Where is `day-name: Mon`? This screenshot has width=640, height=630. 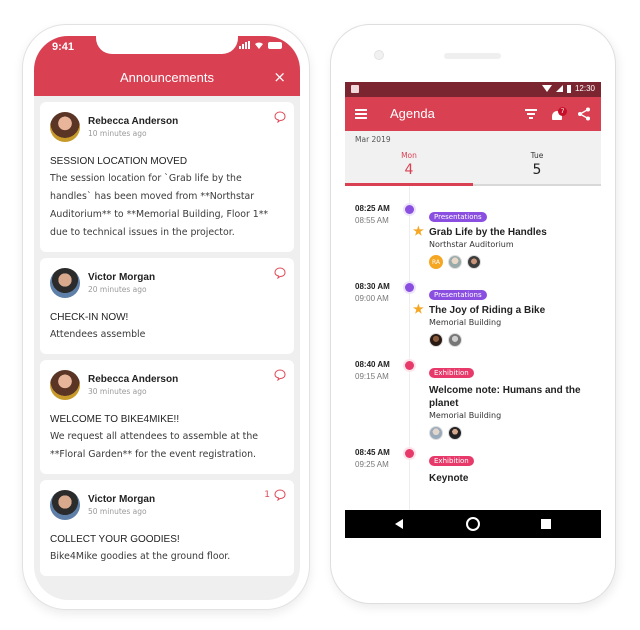 day-name: Mon is located at coordinates (409, 155).